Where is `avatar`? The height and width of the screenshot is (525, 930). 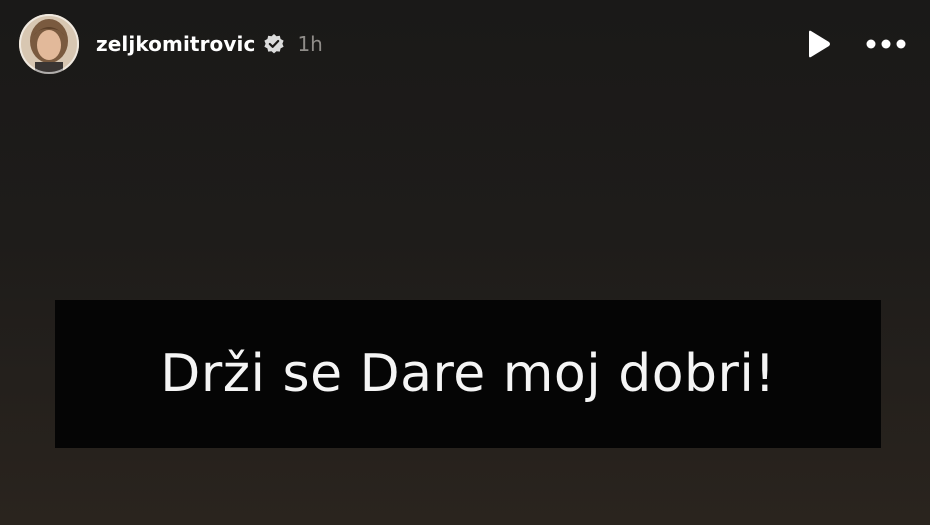 avatar is located at coordinates (49, 44).